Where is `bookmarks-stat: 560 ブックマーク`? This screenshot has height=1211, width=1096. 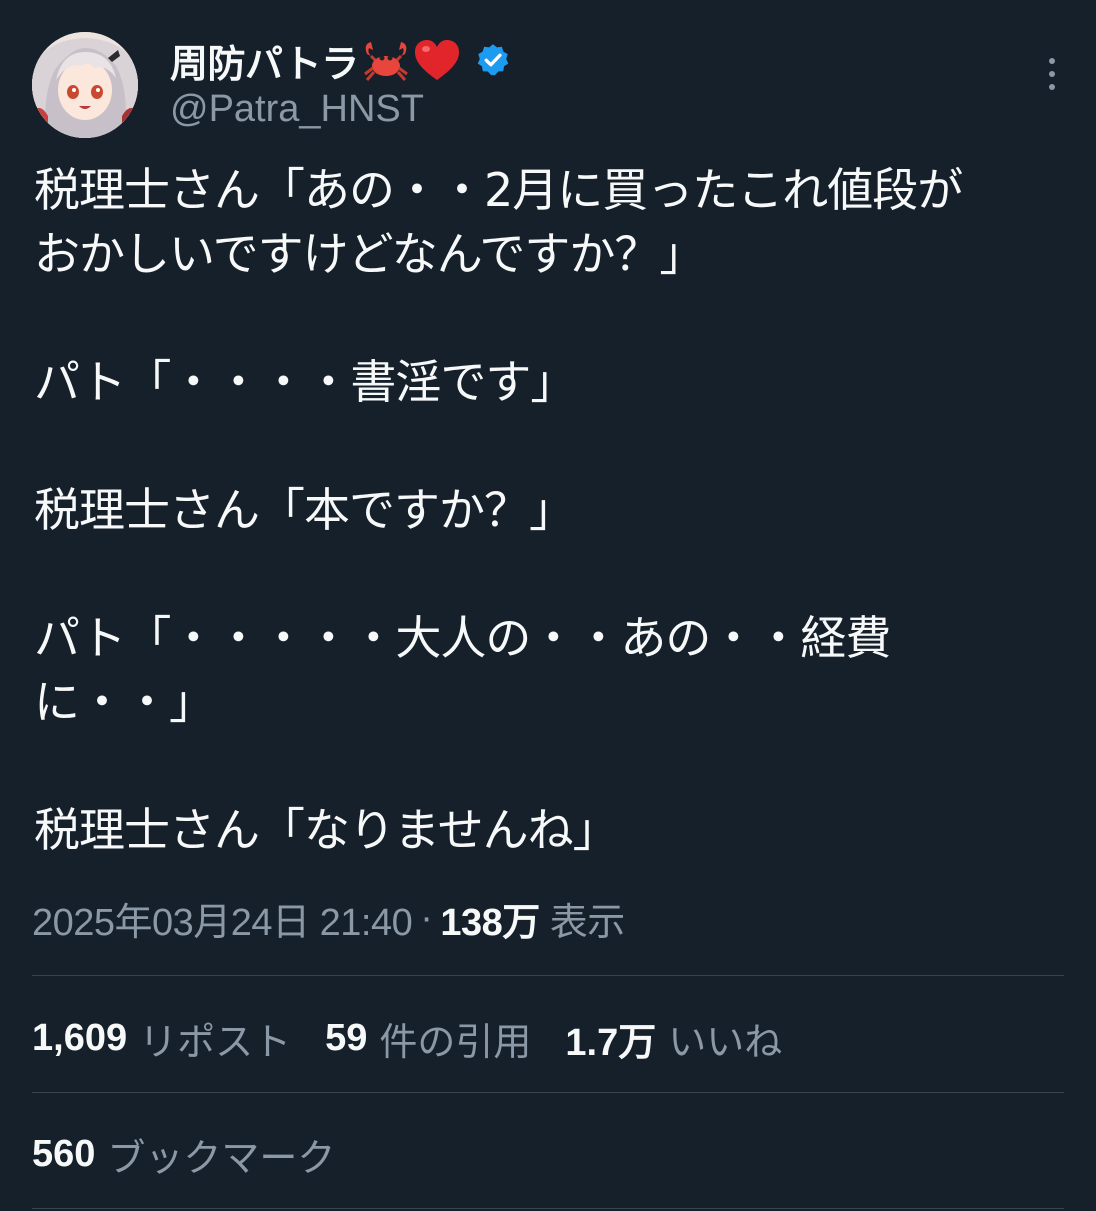 bookmarks-stat: 560 ブックマーク is located at coordinates (183, 1154).